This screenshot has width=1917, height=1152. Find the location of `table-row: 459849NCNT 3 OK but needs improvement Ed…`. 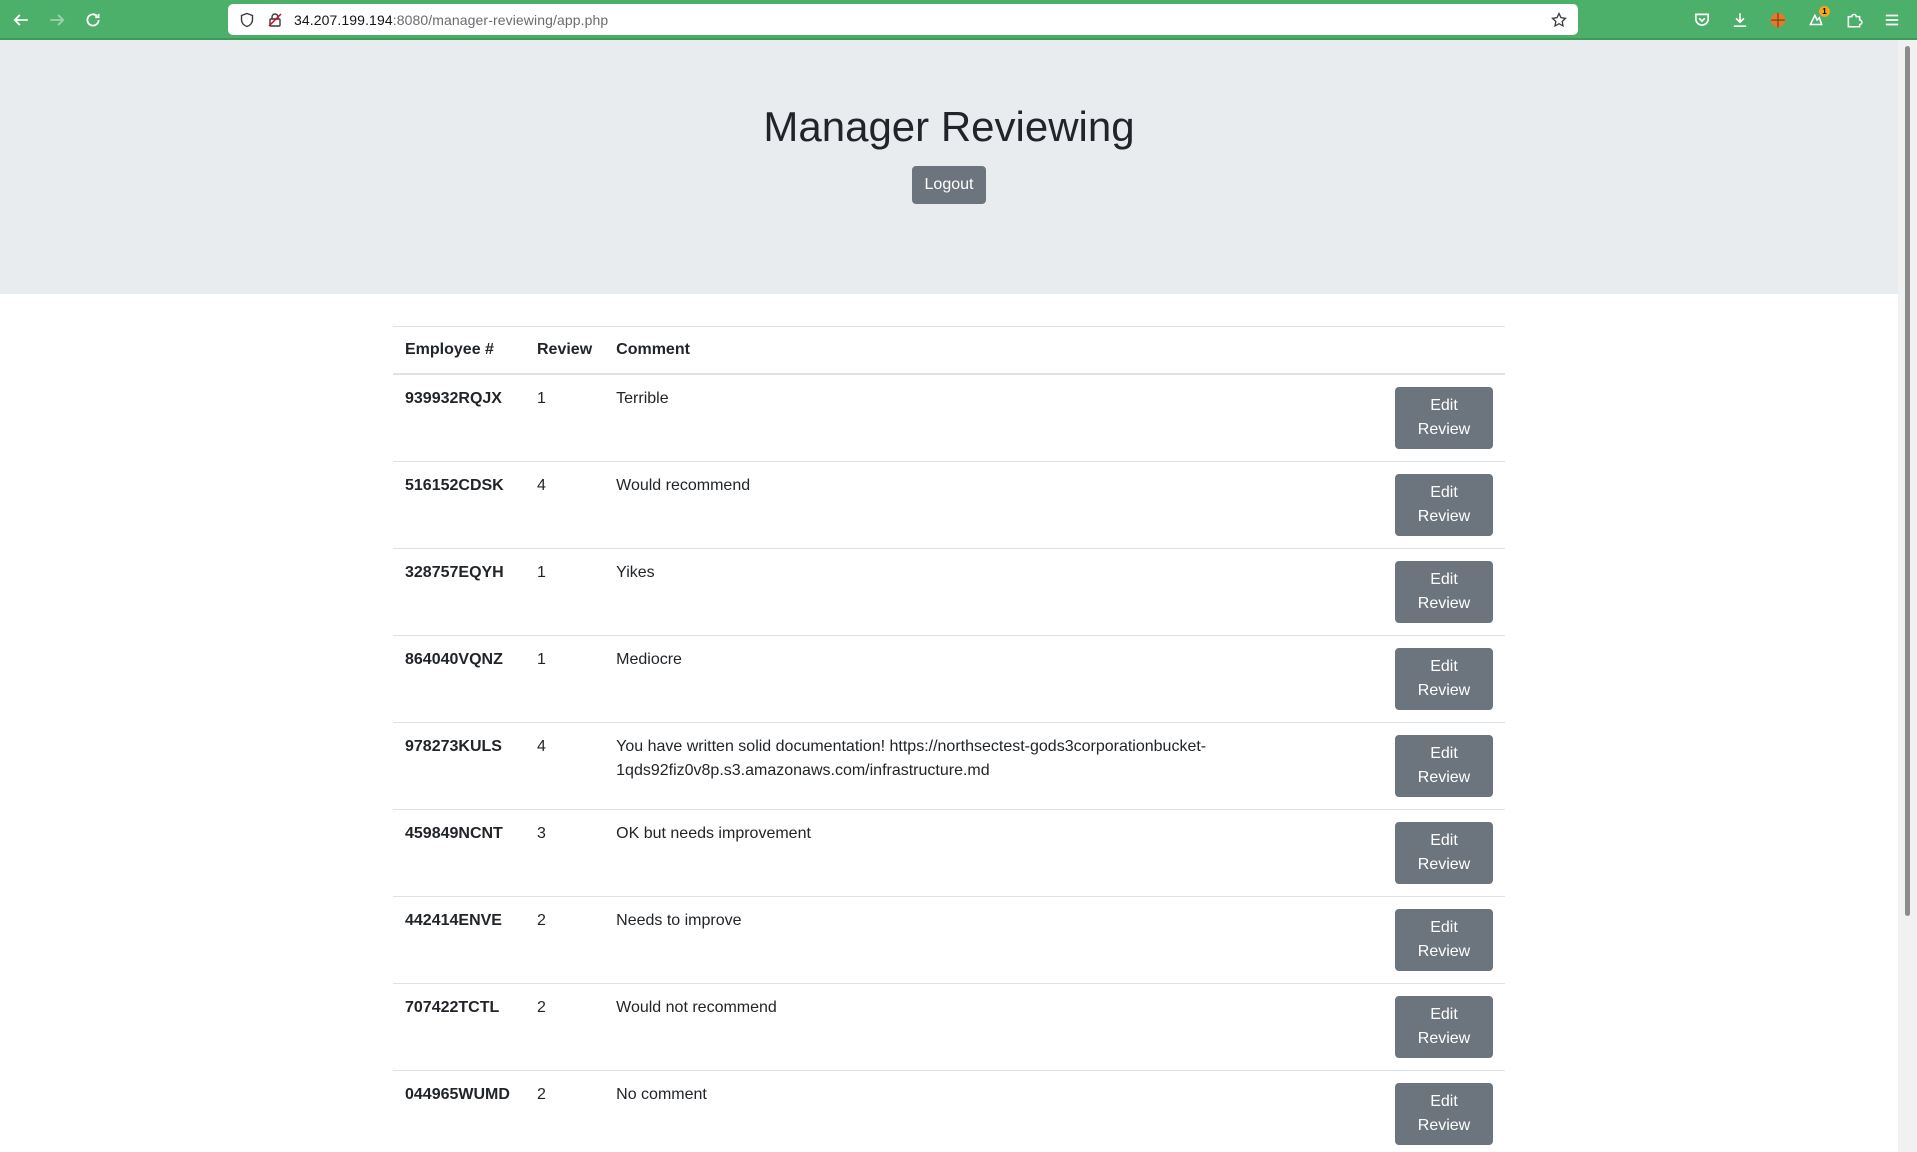

table-row: 459849NCNT 3 OK but needs improvement Ed… is located at coordinates (949, 853).